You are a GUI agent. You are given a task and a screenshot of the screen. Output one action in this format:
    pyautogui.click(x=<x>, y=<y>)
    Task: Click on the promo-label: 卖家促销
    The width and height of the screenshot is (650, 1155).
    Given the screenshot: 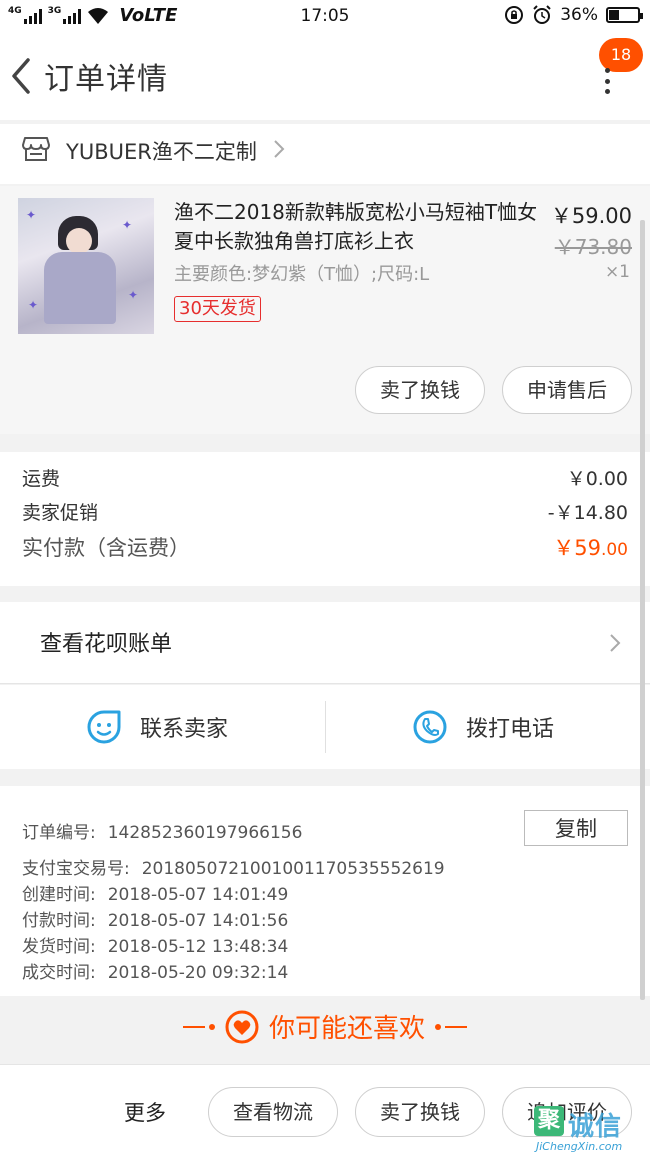 What is the action you would take?
    pyautogui.click(x=60, y=513)
    